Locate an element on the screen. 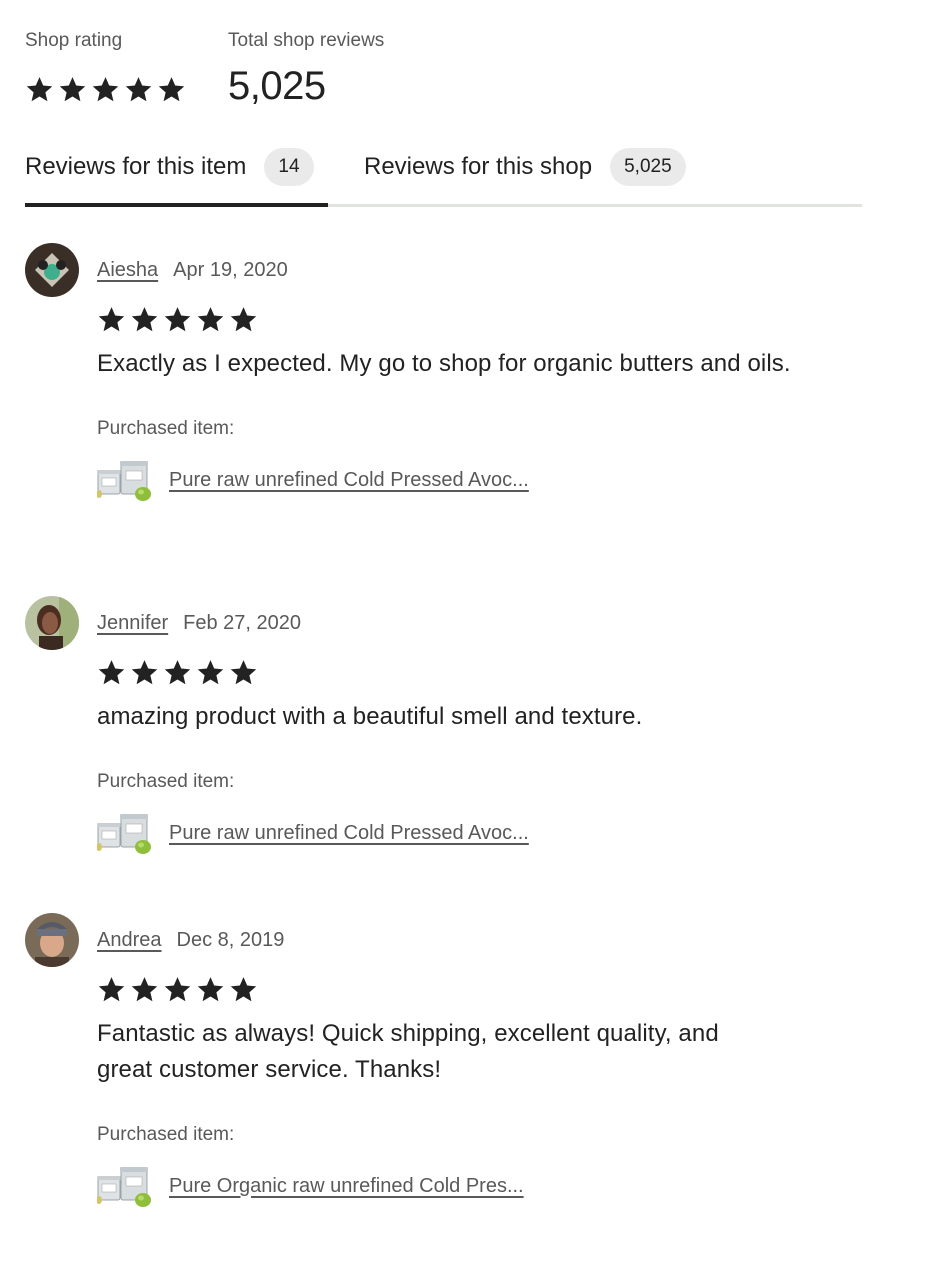 Image resolution: width=936 pixels, height=1262 pixels. tab-reviews-for-shop: Reviews for this shop 5,025 is located at coordinates (544, 176).